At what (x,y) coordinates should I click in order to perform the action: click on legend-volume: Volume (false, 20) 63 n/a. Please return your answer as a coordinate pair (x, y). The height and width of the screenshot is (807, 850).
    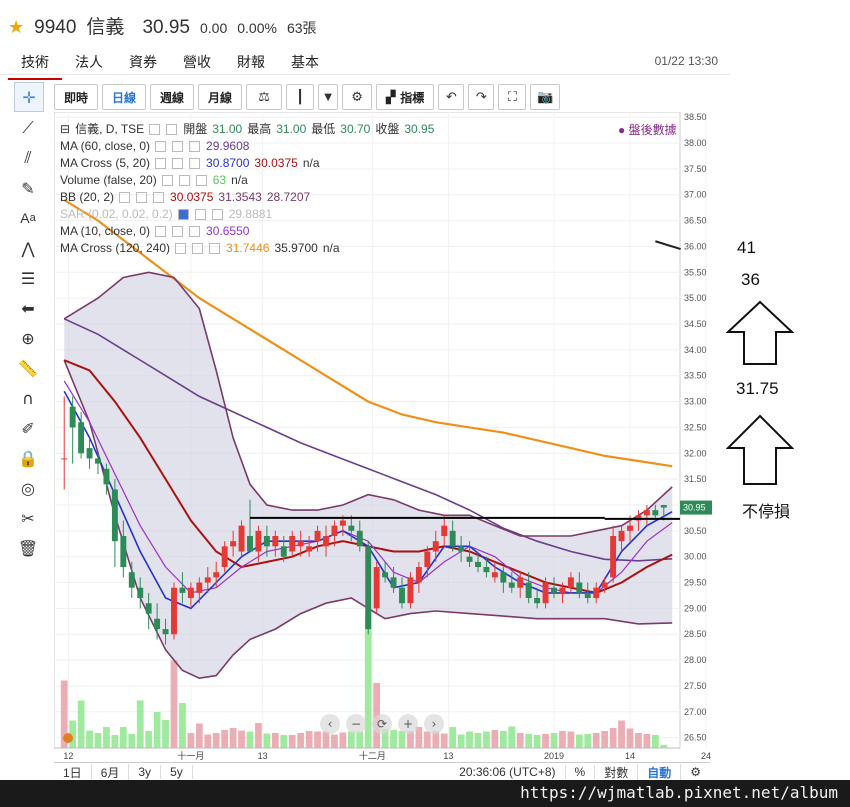
    Looking at the image, I should click on (247, 180).